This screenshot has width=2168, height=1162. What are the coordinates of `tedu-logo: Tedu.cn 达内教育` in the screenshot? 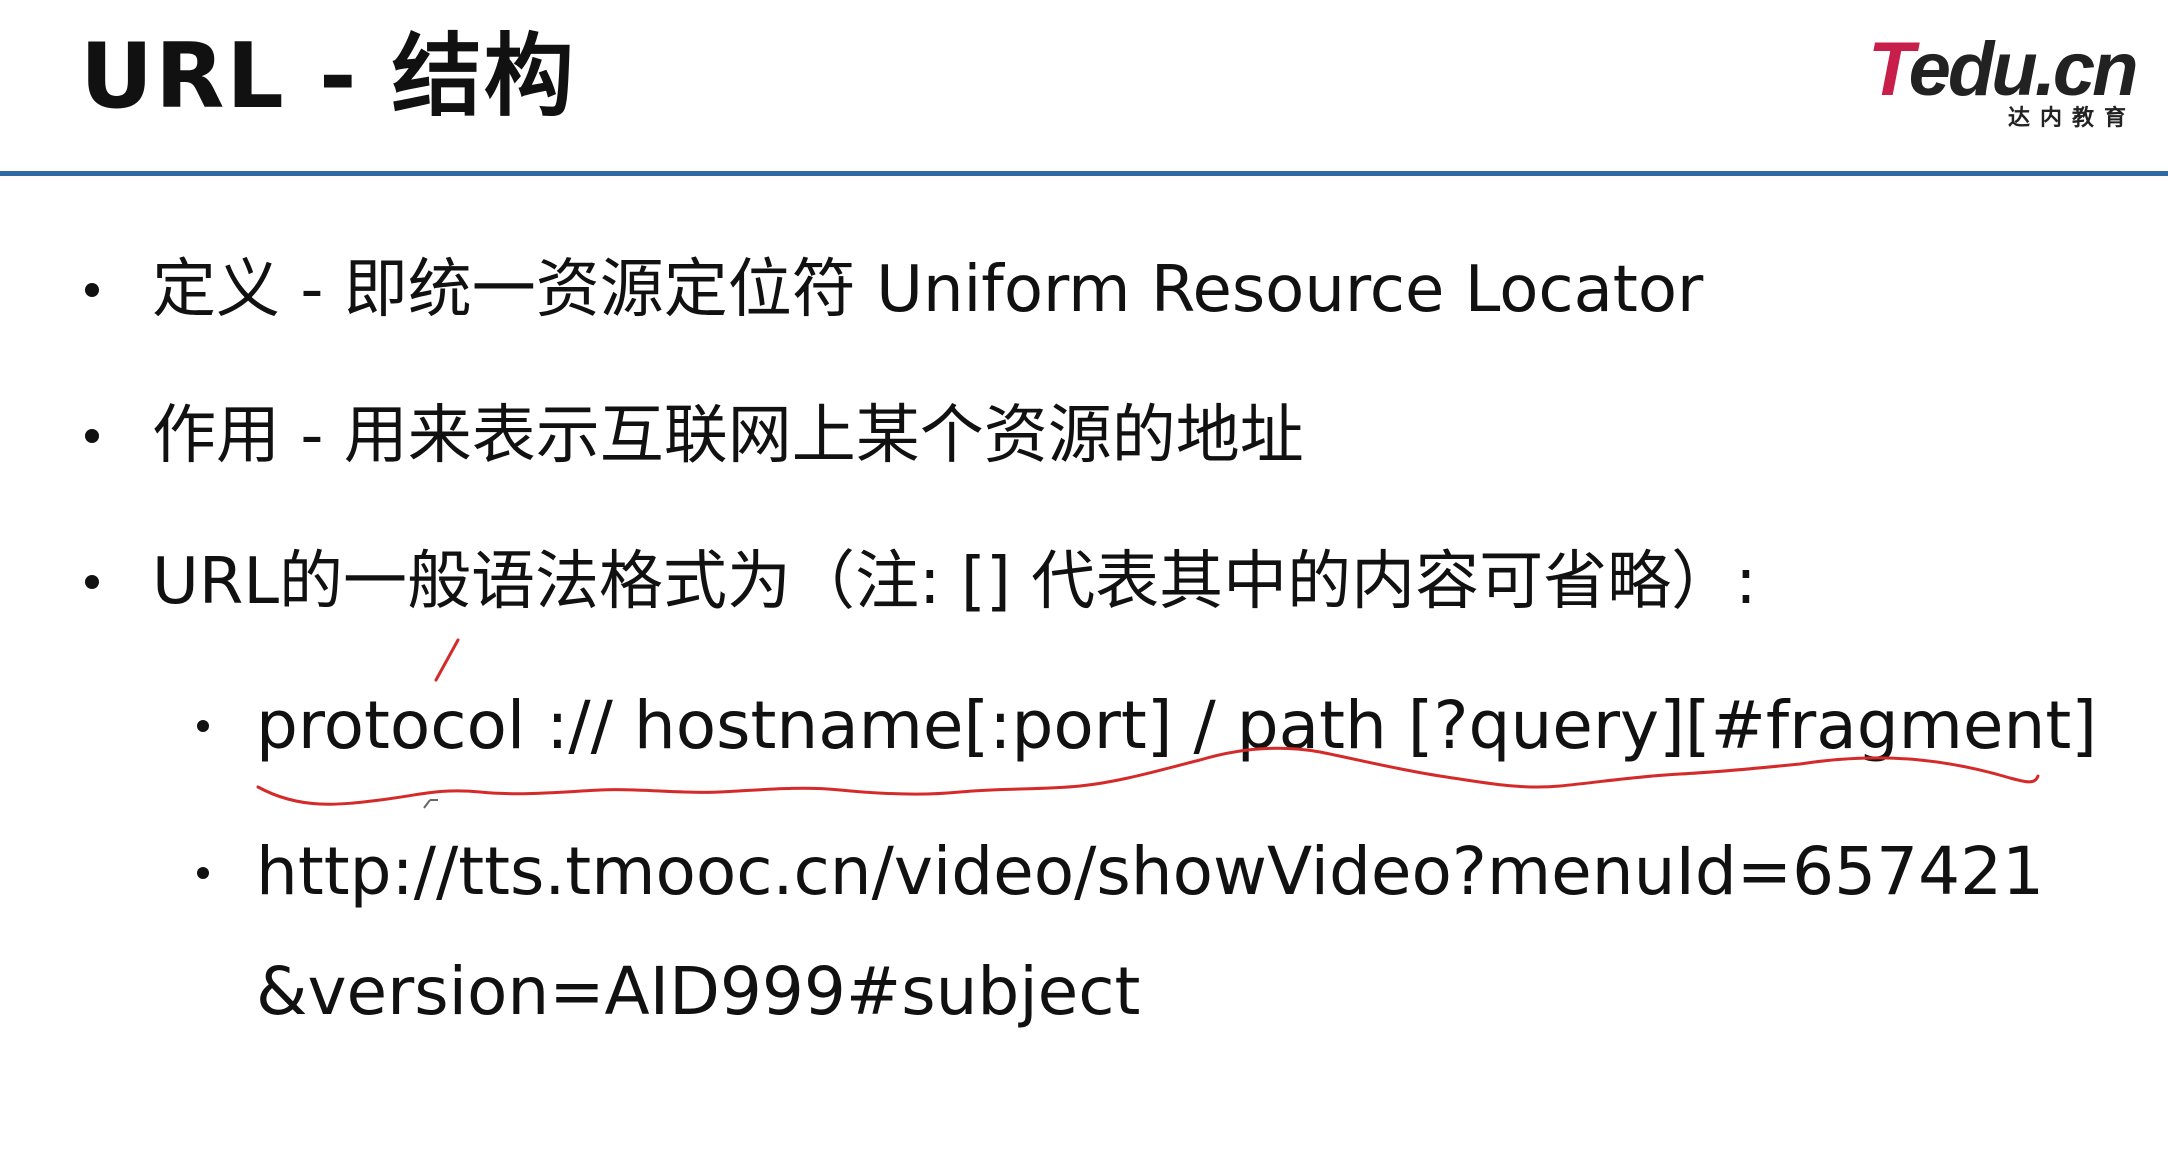 It's located at (2003, 79).